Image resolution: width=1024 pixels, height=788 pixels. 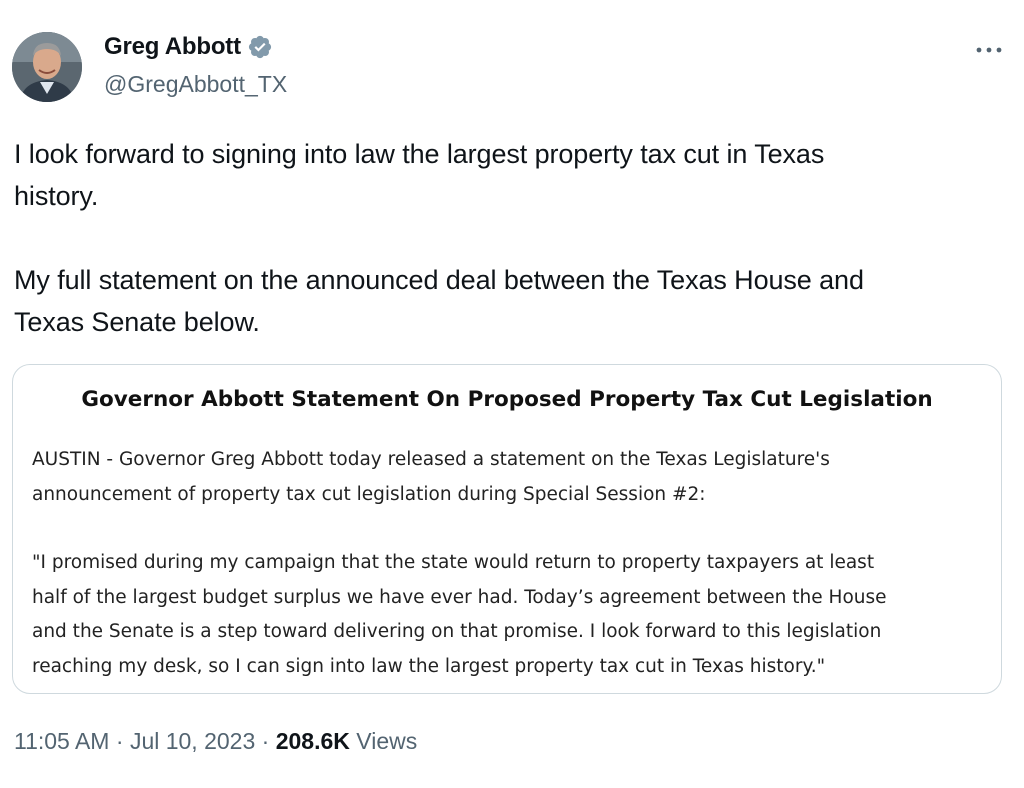 I want to click on tweet-date: Jul 10, 2023, so click(x=192, y=741).